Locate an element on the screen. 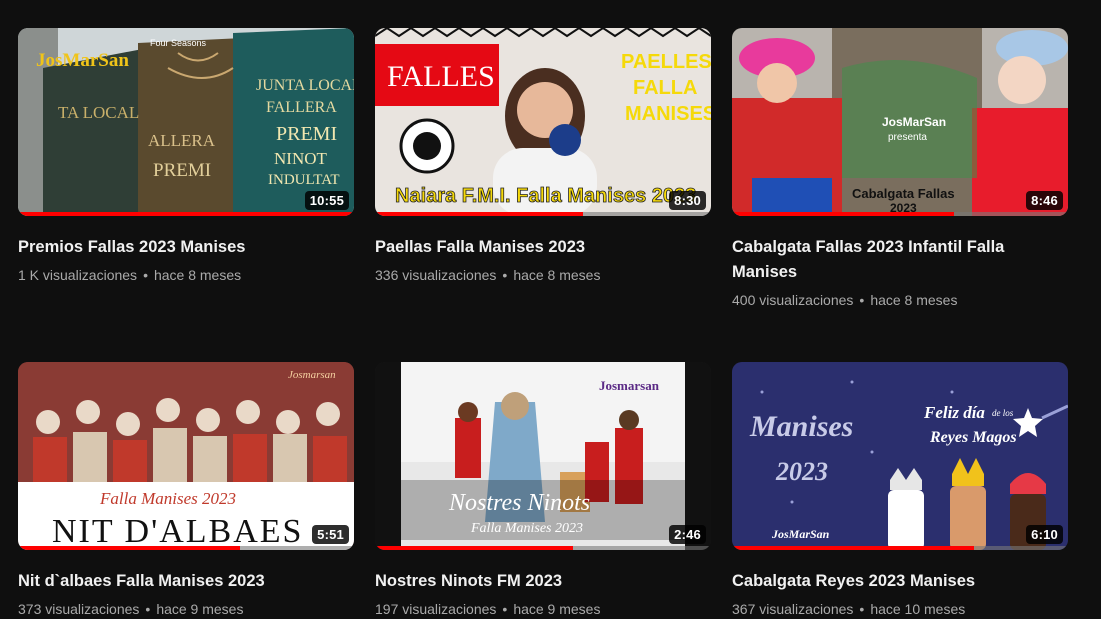 This screenshot has width=1101, height=619. video-meta: 373 visualizaciones • hace 9 meses is located at coordinates (186, 609).